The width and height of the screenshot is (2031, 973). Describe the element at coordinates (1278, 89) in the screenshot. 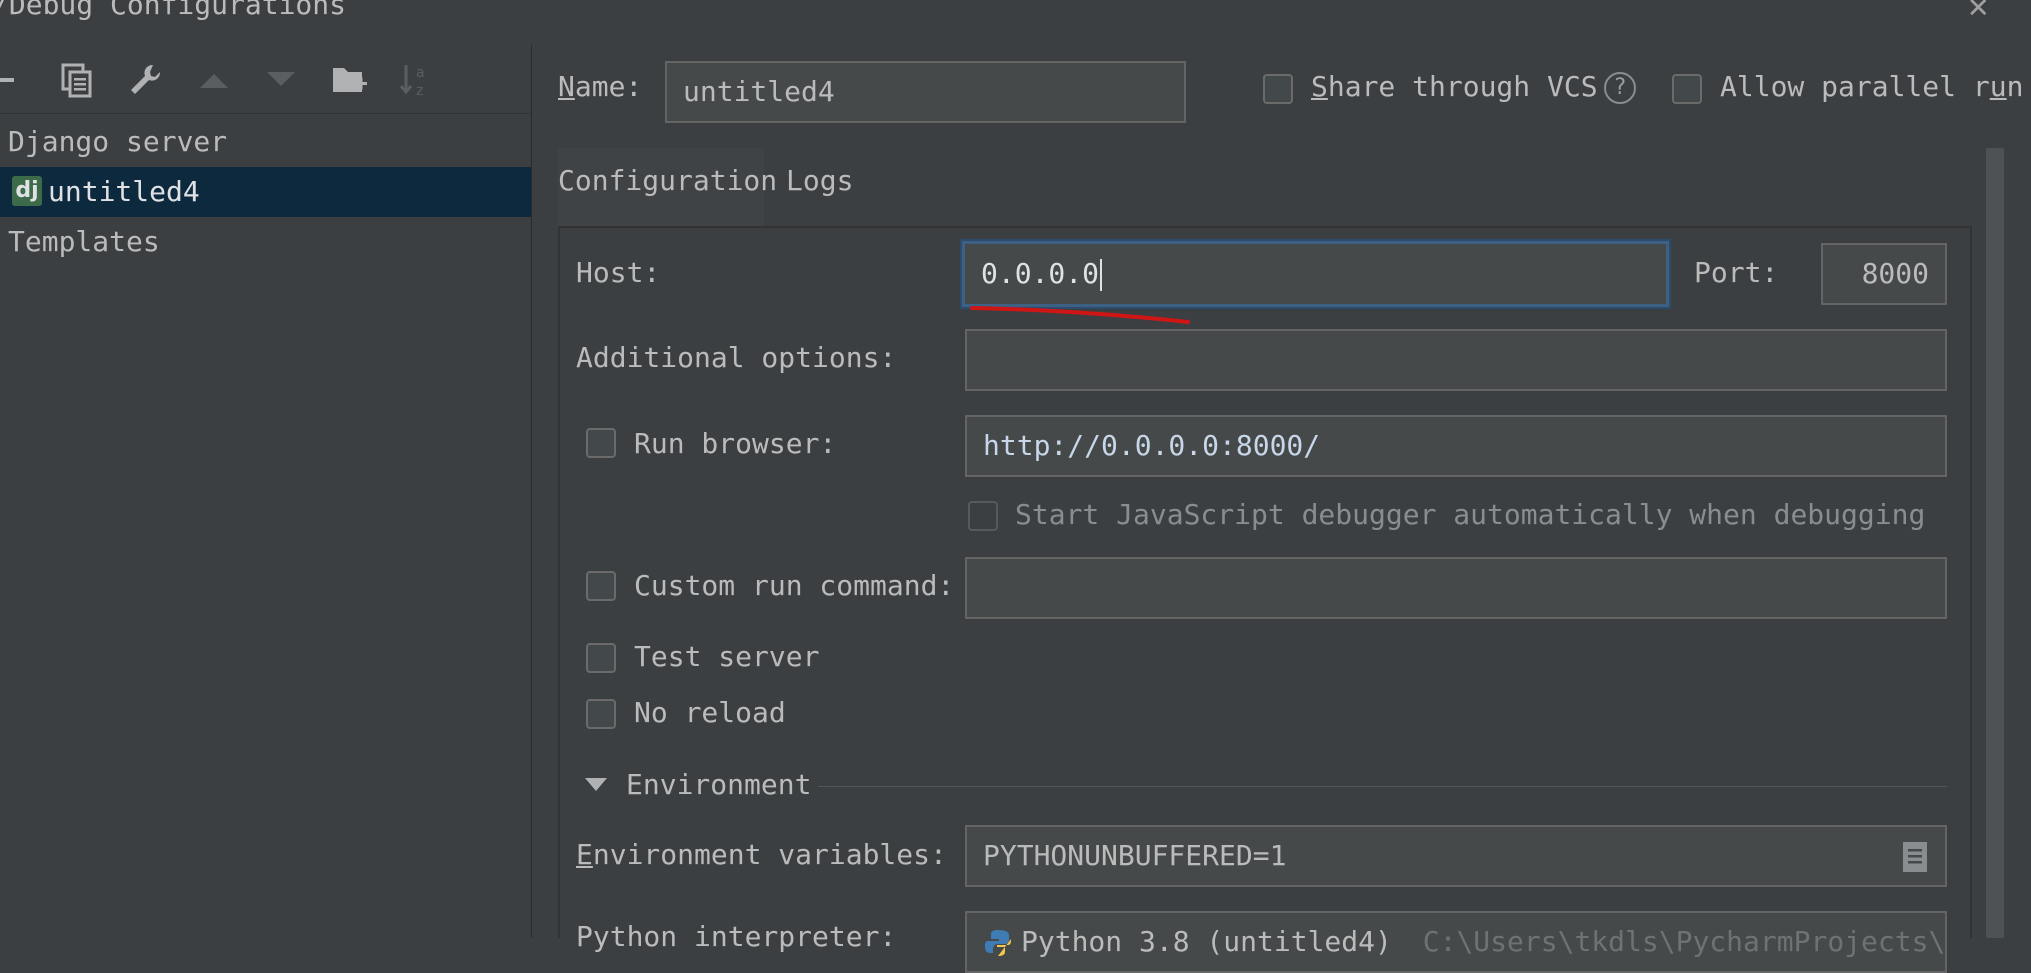

I see `share-vcs-checkbox` at that location.